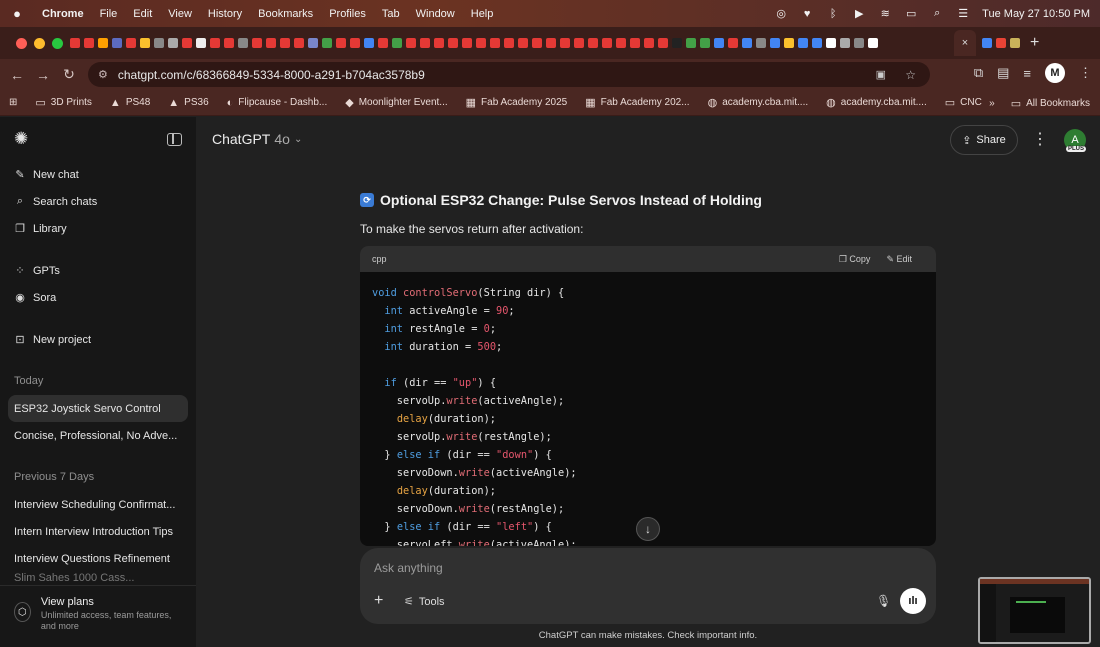 Image resolution: width=1100 pixels, height=647 pixels. I want to click on sidebar-toggle-icon, so click(174, 139).